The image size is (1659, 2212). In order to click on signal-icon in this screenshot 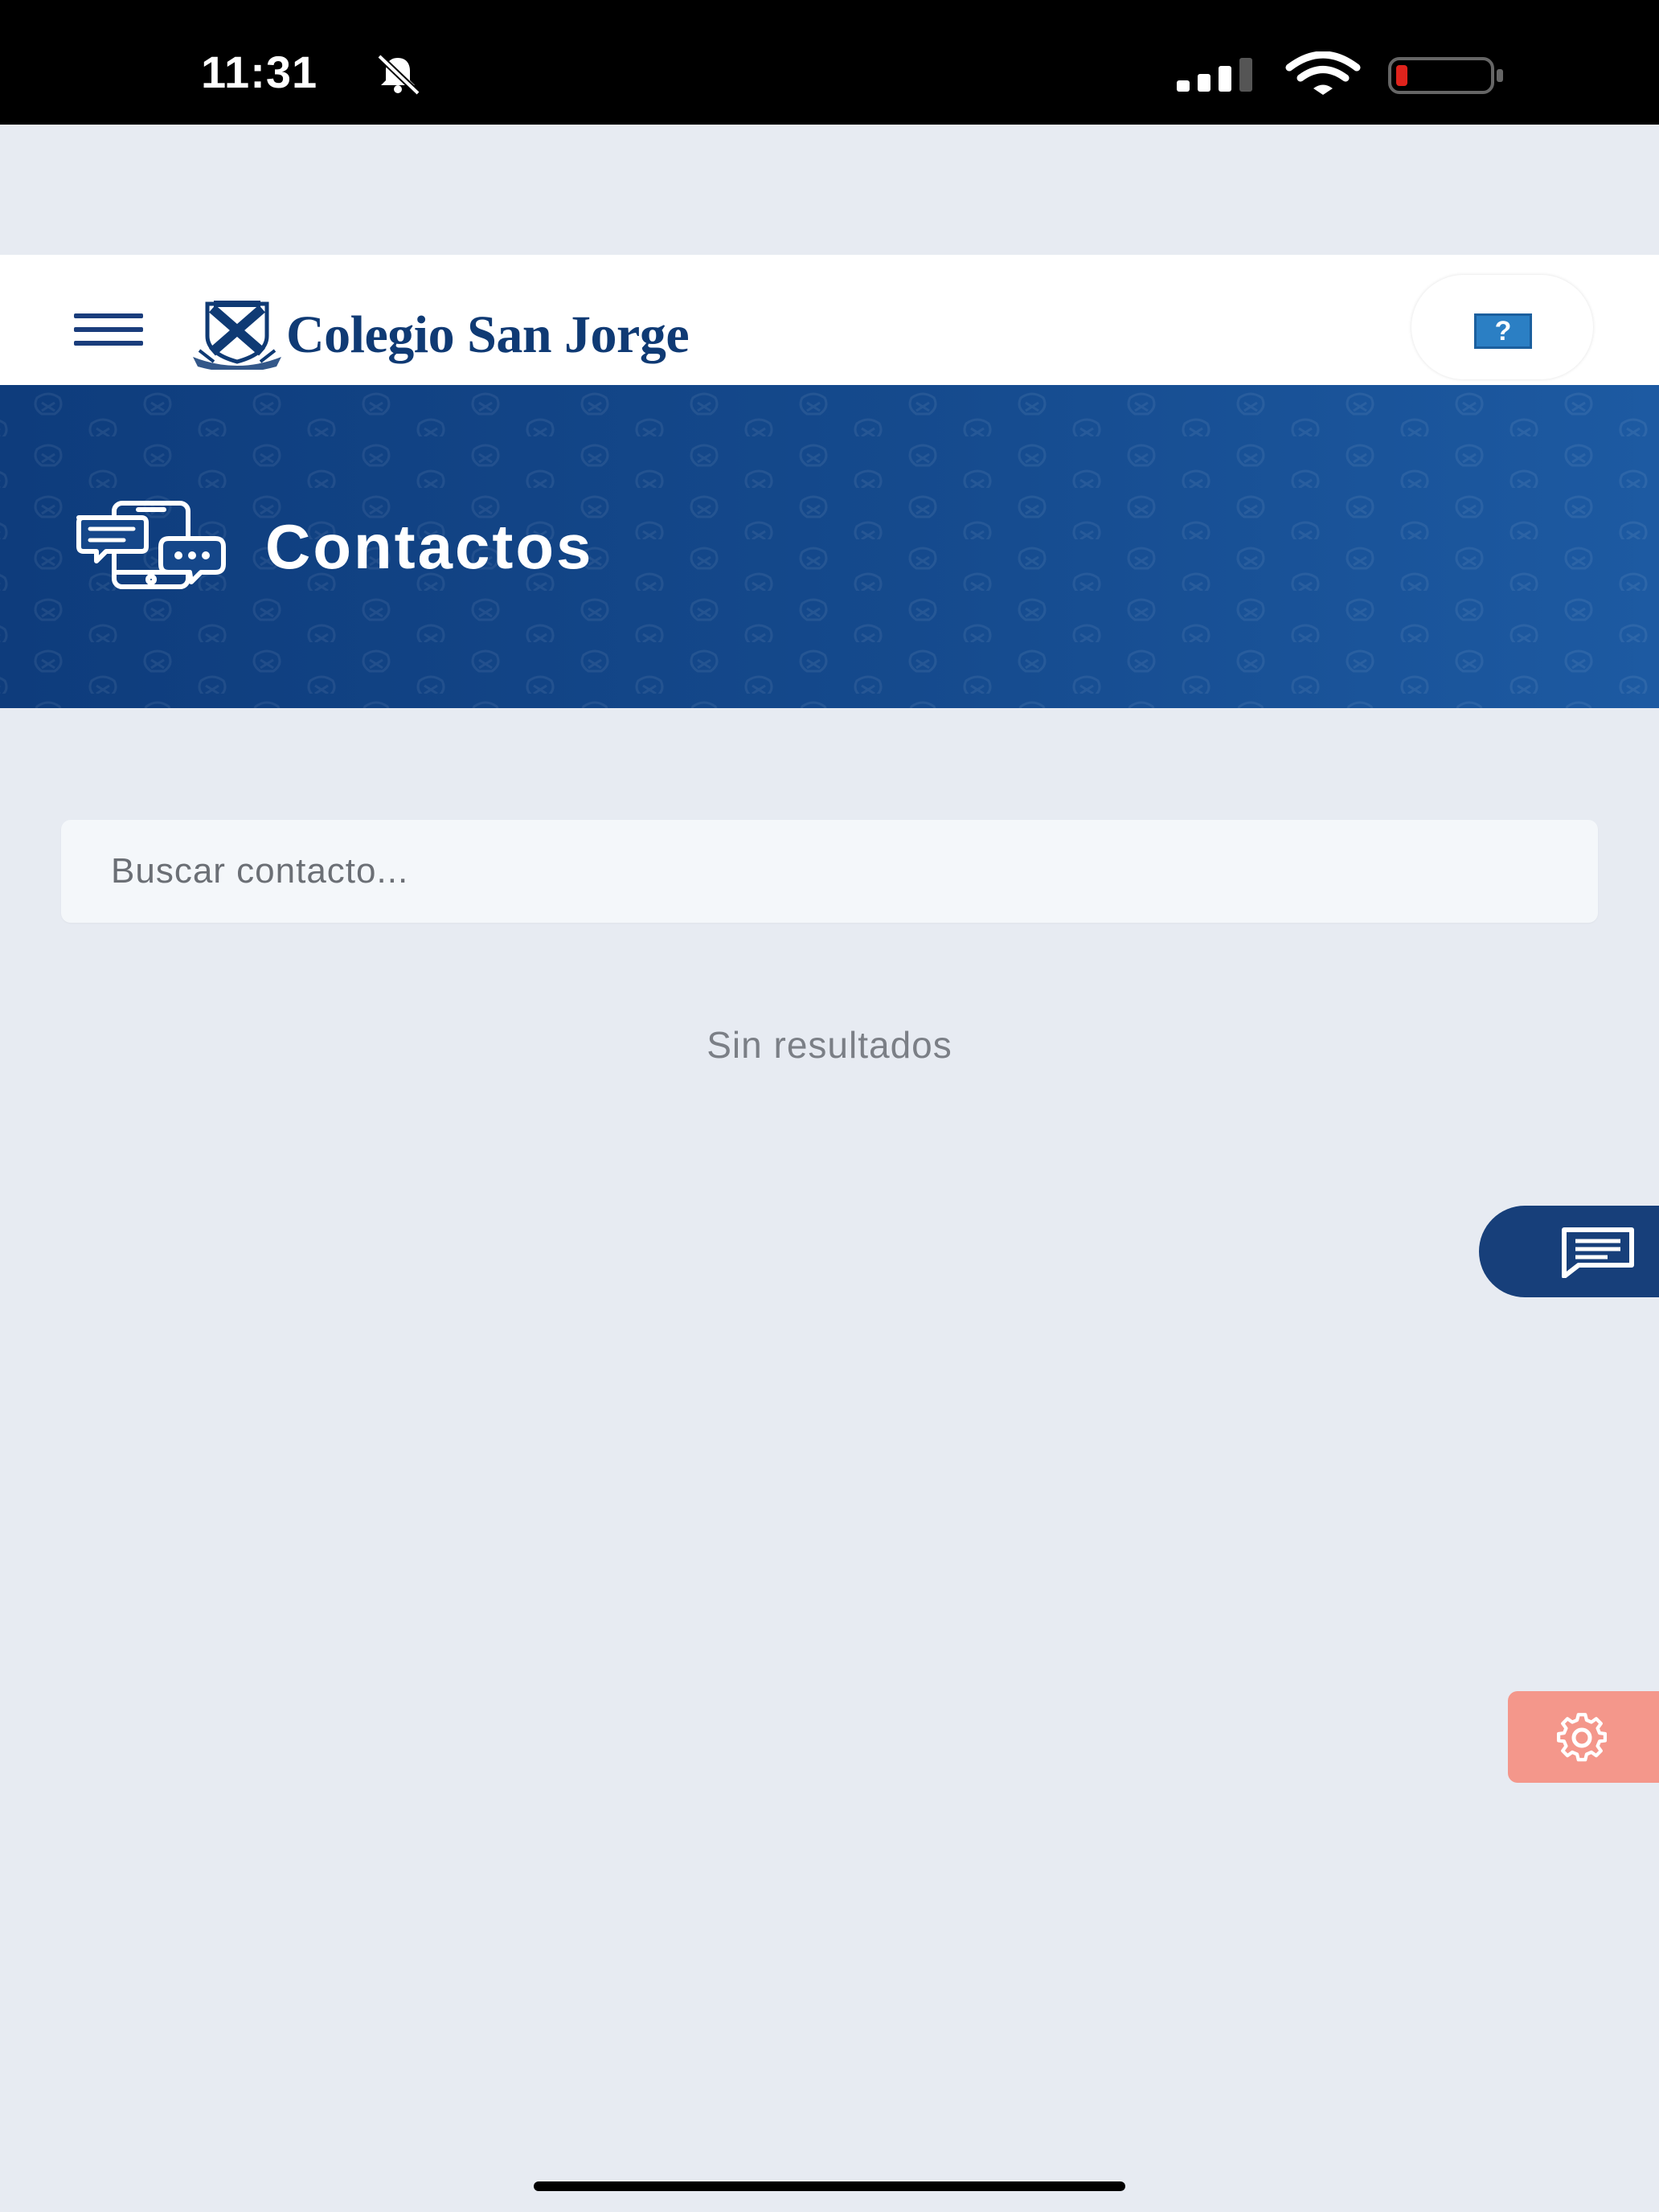, I will do `click(1214, 75)`.